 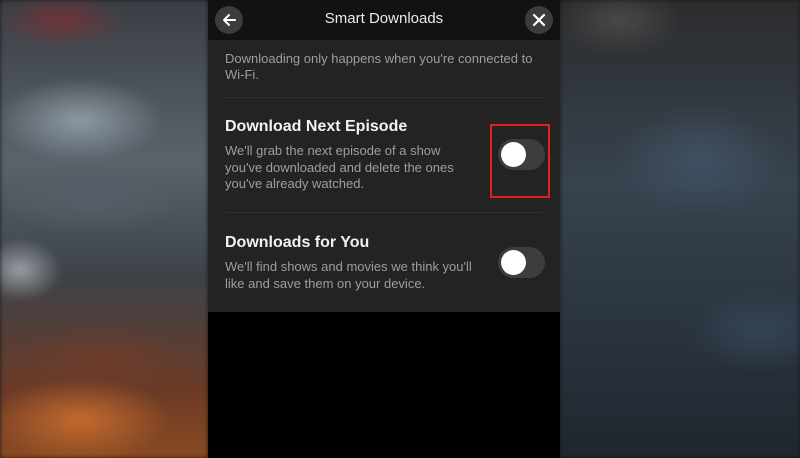 I want to click on downloads-for-you-toggle, so click(x=521, y=262).